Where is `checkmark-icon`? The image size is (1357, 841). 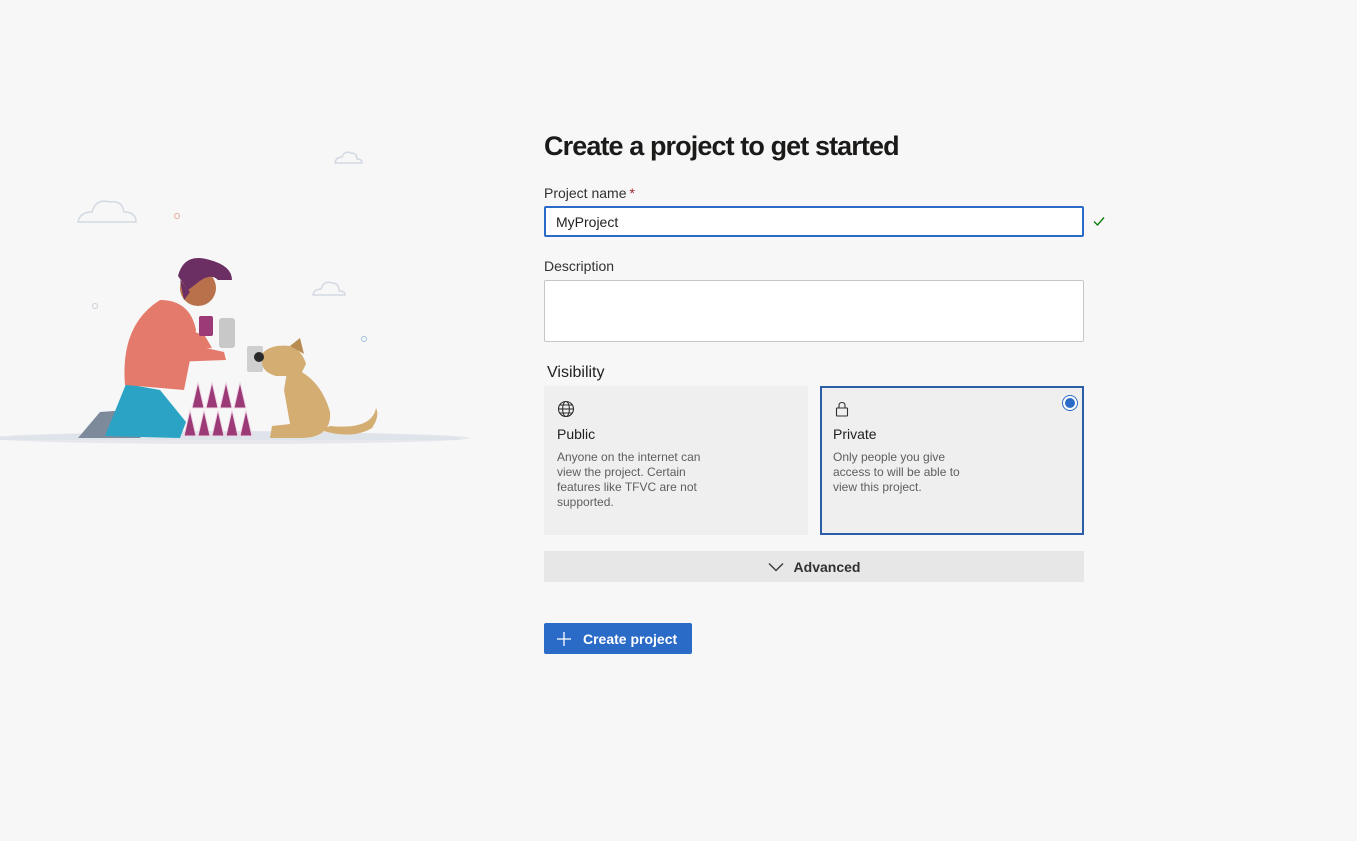
checkmark-icon is located at coordinates (1099, 222).